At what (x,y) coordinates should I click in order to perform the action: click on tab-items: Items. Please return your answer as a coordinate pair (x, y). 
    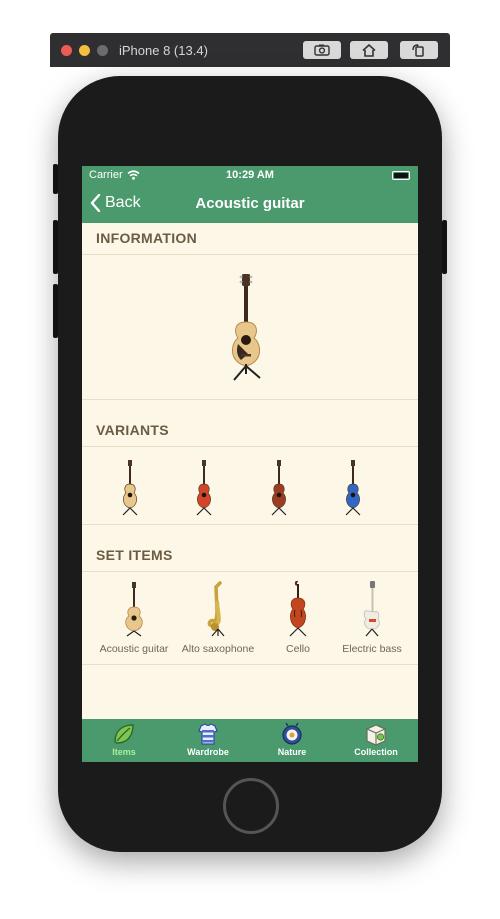
    Looking at the image, I should click on (124, 739).